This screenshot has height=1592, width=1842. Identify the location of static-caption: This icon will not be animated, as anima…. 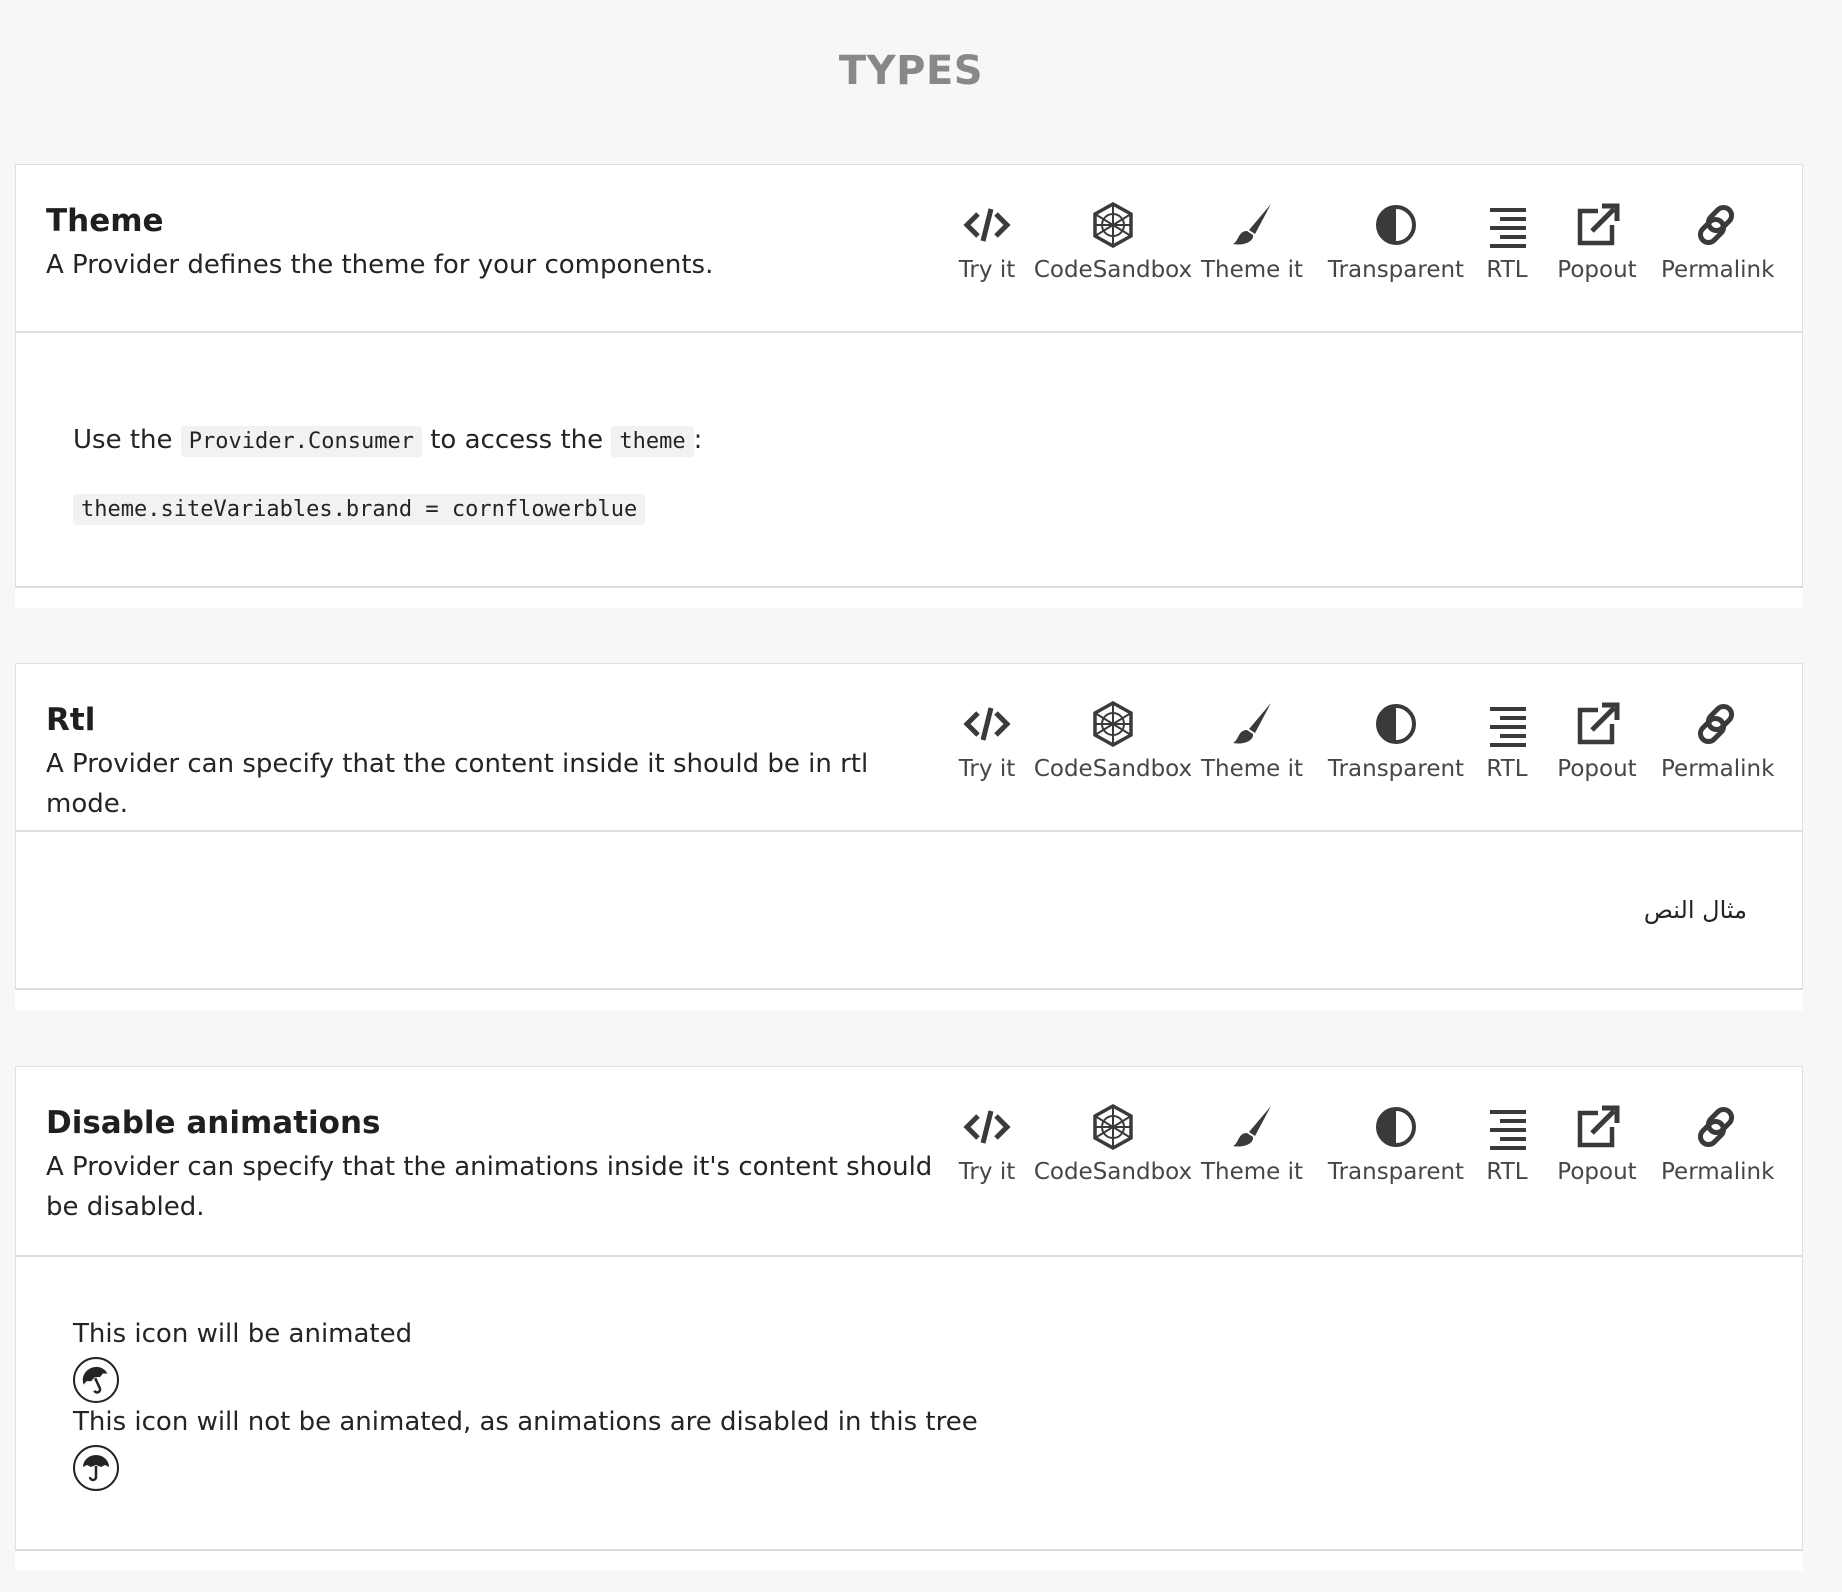
(525, 1422).